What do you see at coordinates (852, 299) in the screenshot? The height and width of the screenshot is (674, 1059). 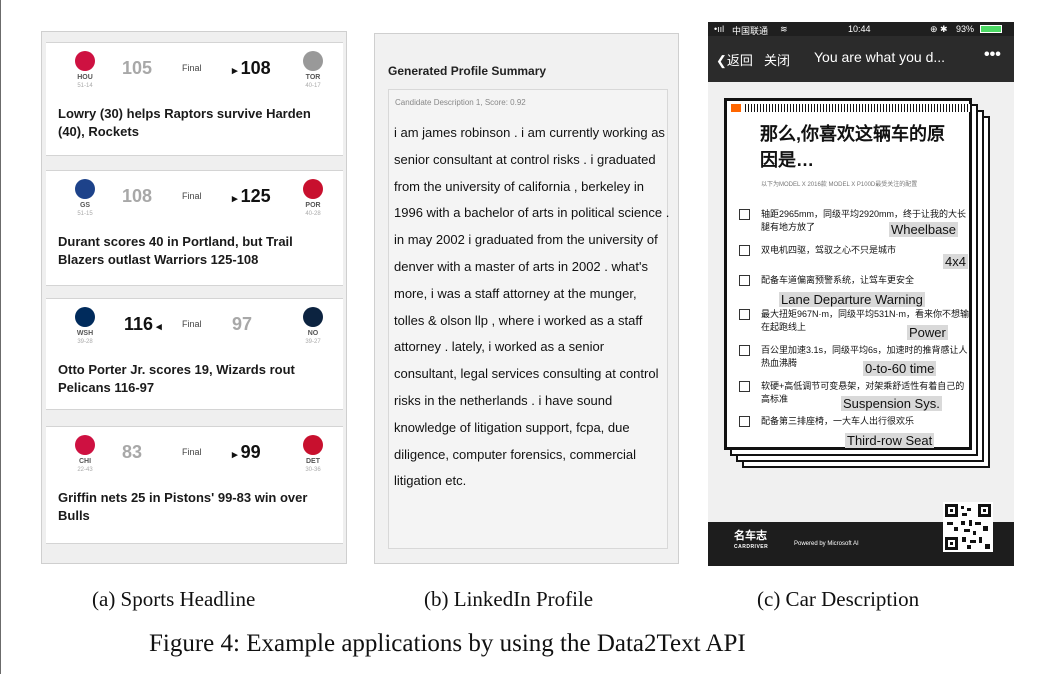 I see `option-english-tag: Lane Departure Warning` at bounding box center [852, 299].